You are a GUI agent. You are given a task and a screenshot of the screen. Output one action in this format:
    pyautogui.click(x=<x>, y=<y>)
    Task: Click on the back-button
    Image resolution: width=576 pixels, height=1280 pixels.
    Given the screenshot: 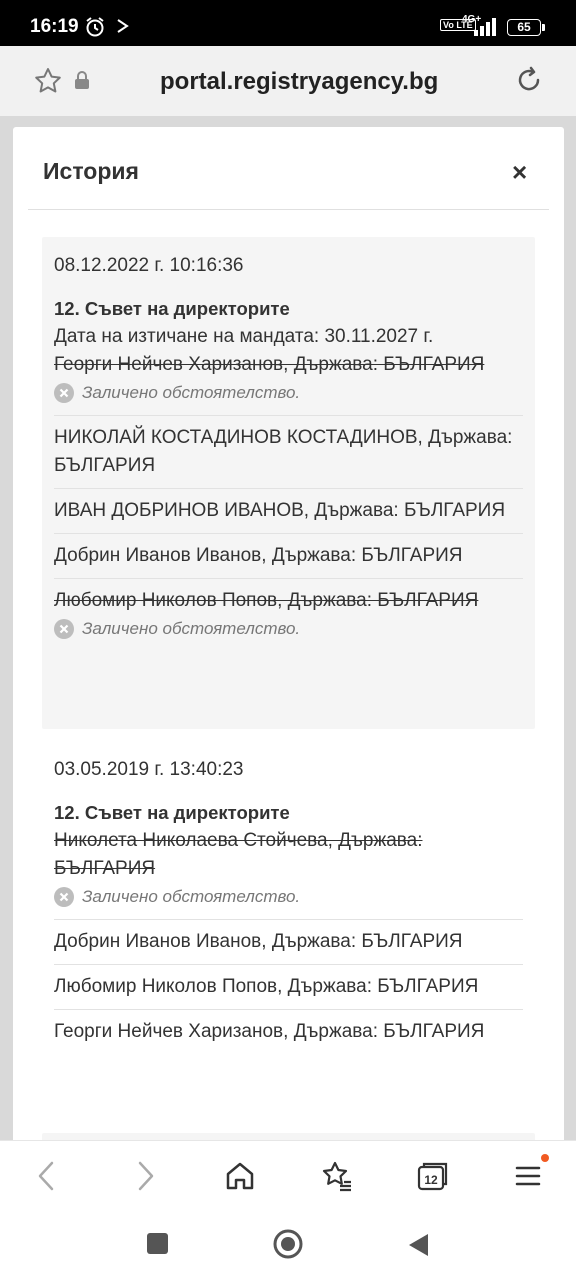 What is the action you would take?
    pyautogui.click(x=418, y=1247)
    